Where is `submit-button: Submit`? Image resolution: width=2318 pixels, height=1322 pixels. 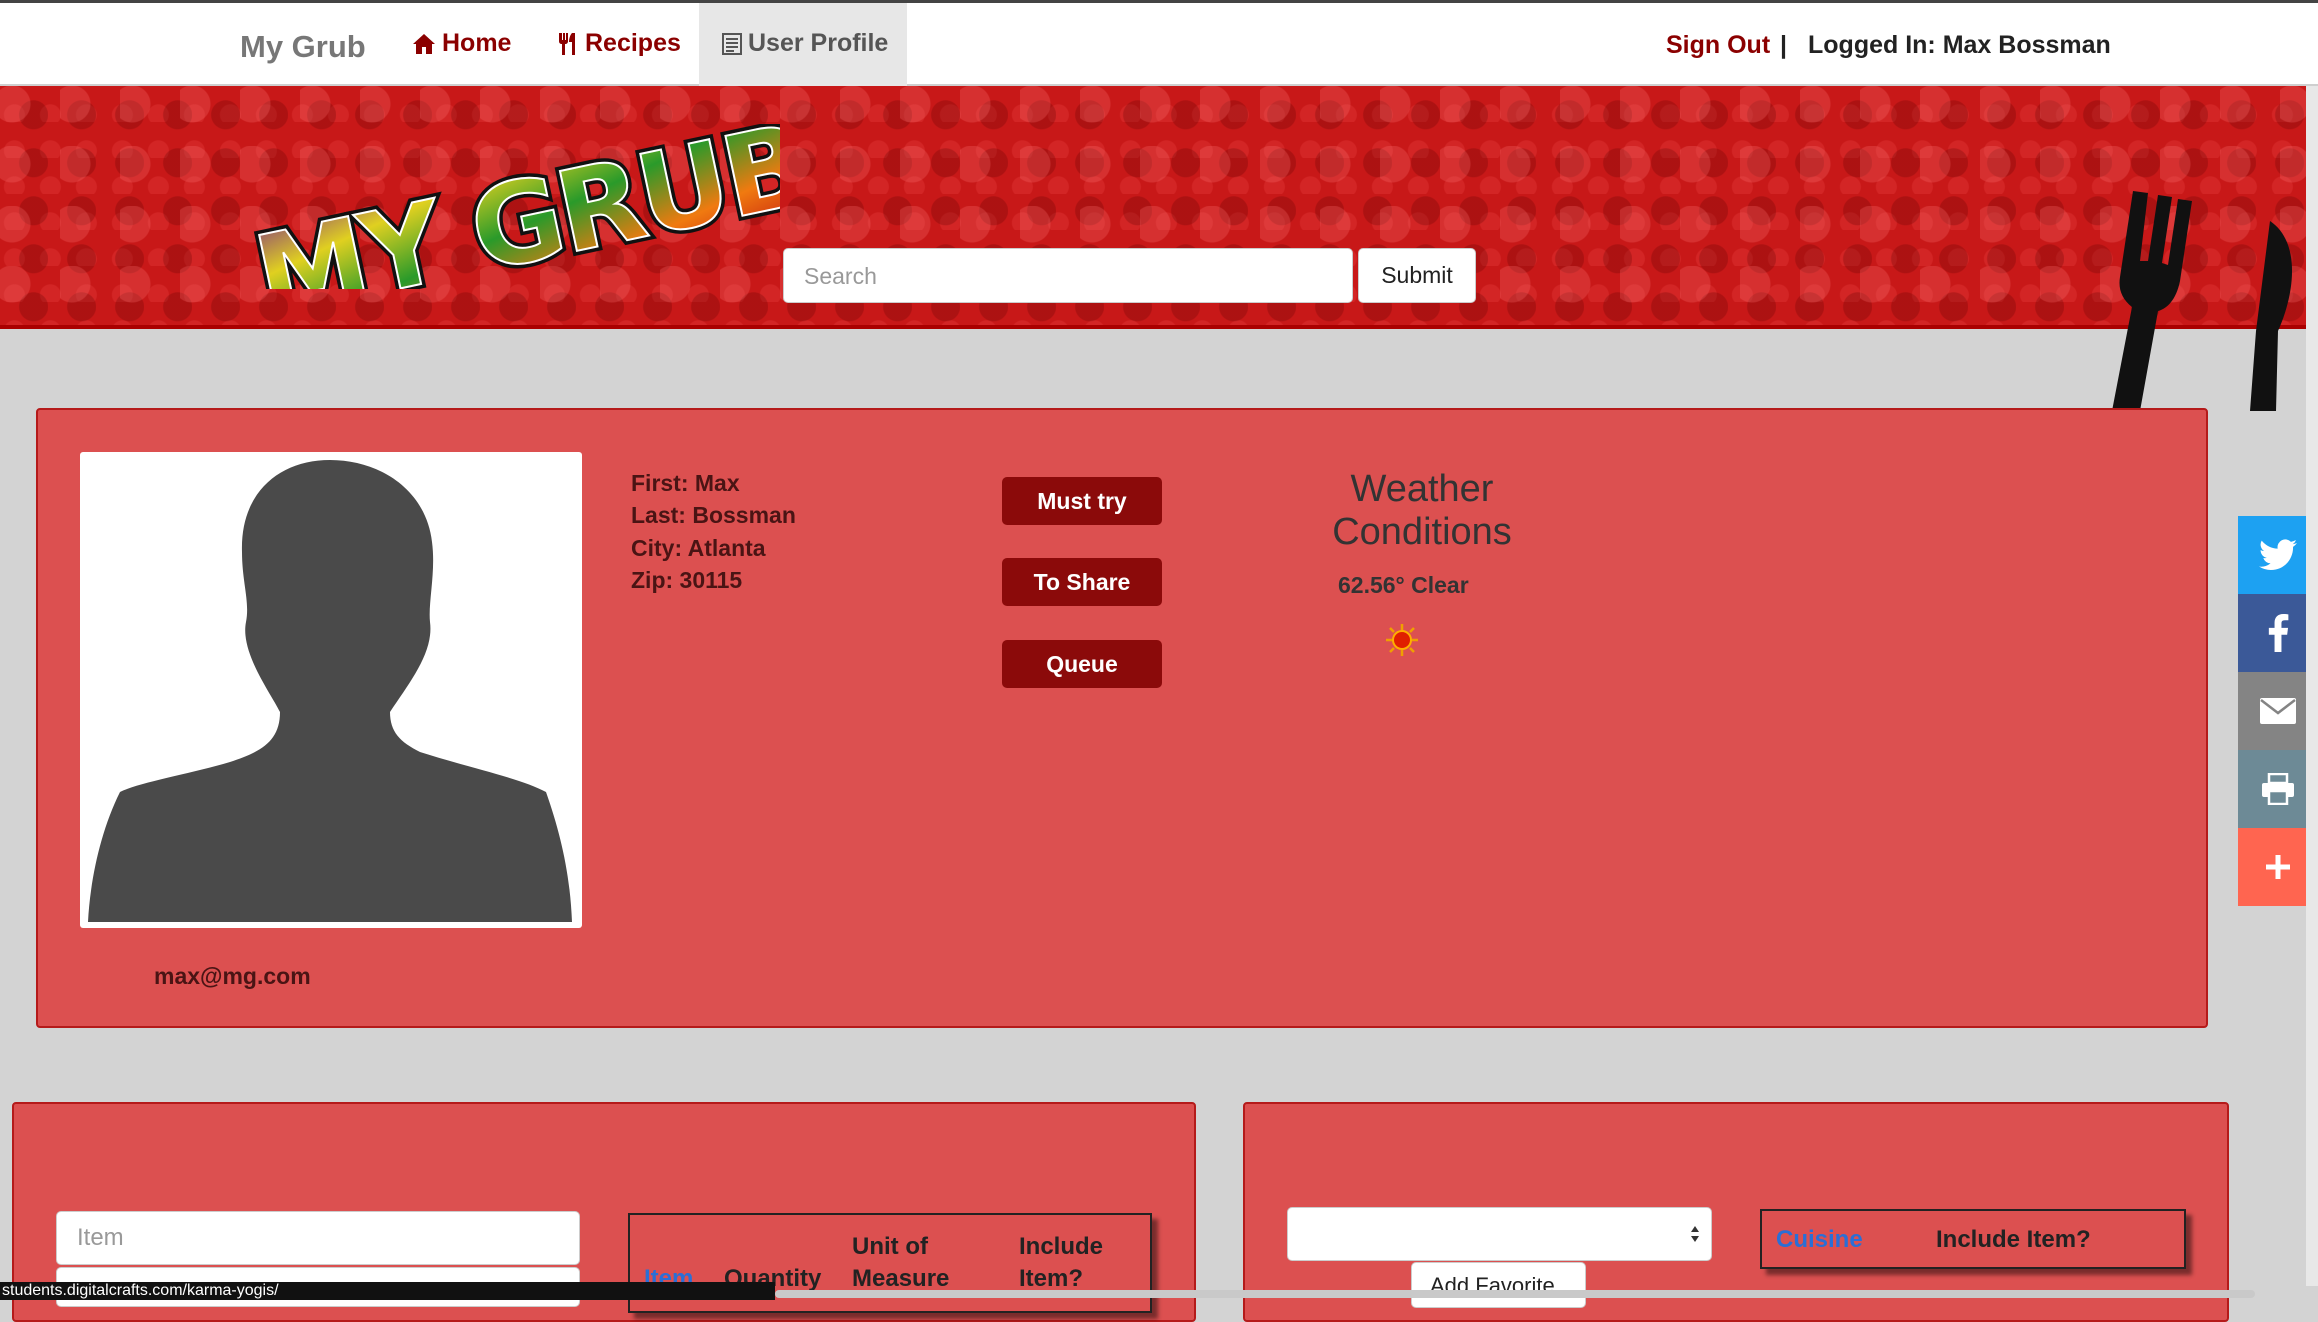
submit-button: Submit is located at coordinates (1417, 275).